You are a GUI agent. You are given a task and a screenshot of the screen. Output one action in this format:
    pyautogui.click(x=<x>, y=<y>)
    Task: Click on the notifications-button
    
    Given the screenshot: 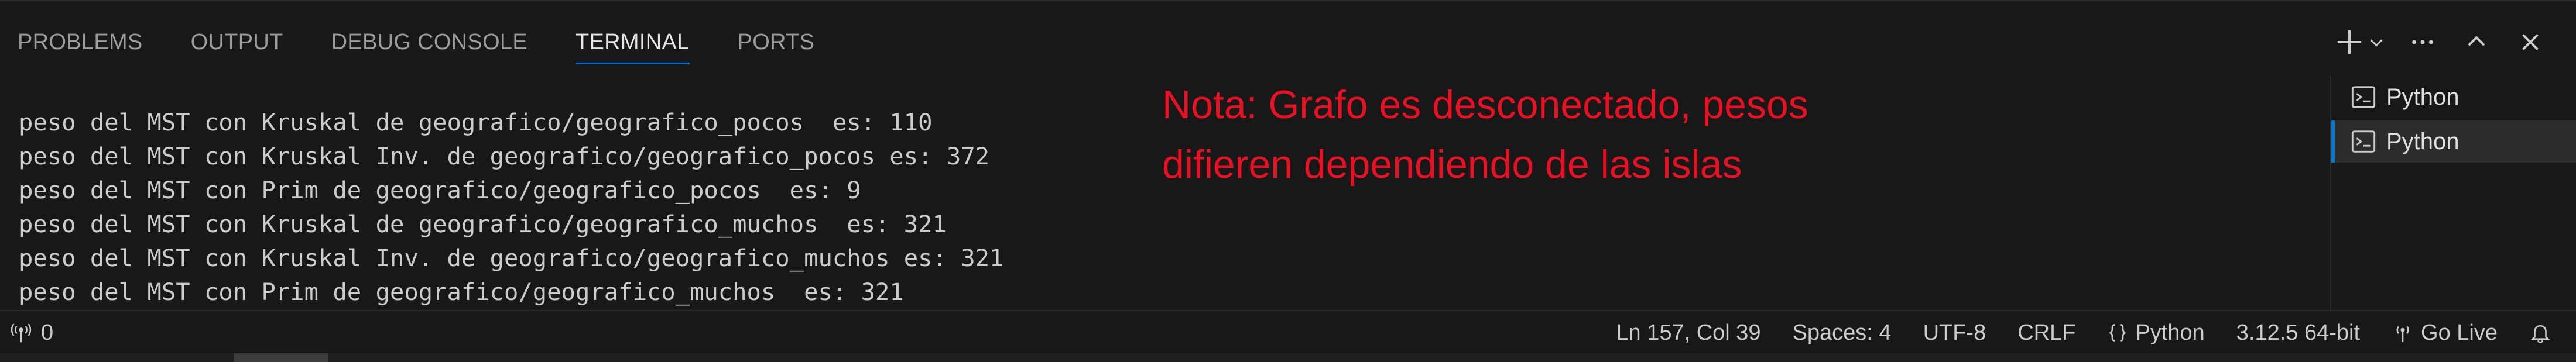 What is the action you would take?
    pyautogui.click(x=2543, y=333)
    